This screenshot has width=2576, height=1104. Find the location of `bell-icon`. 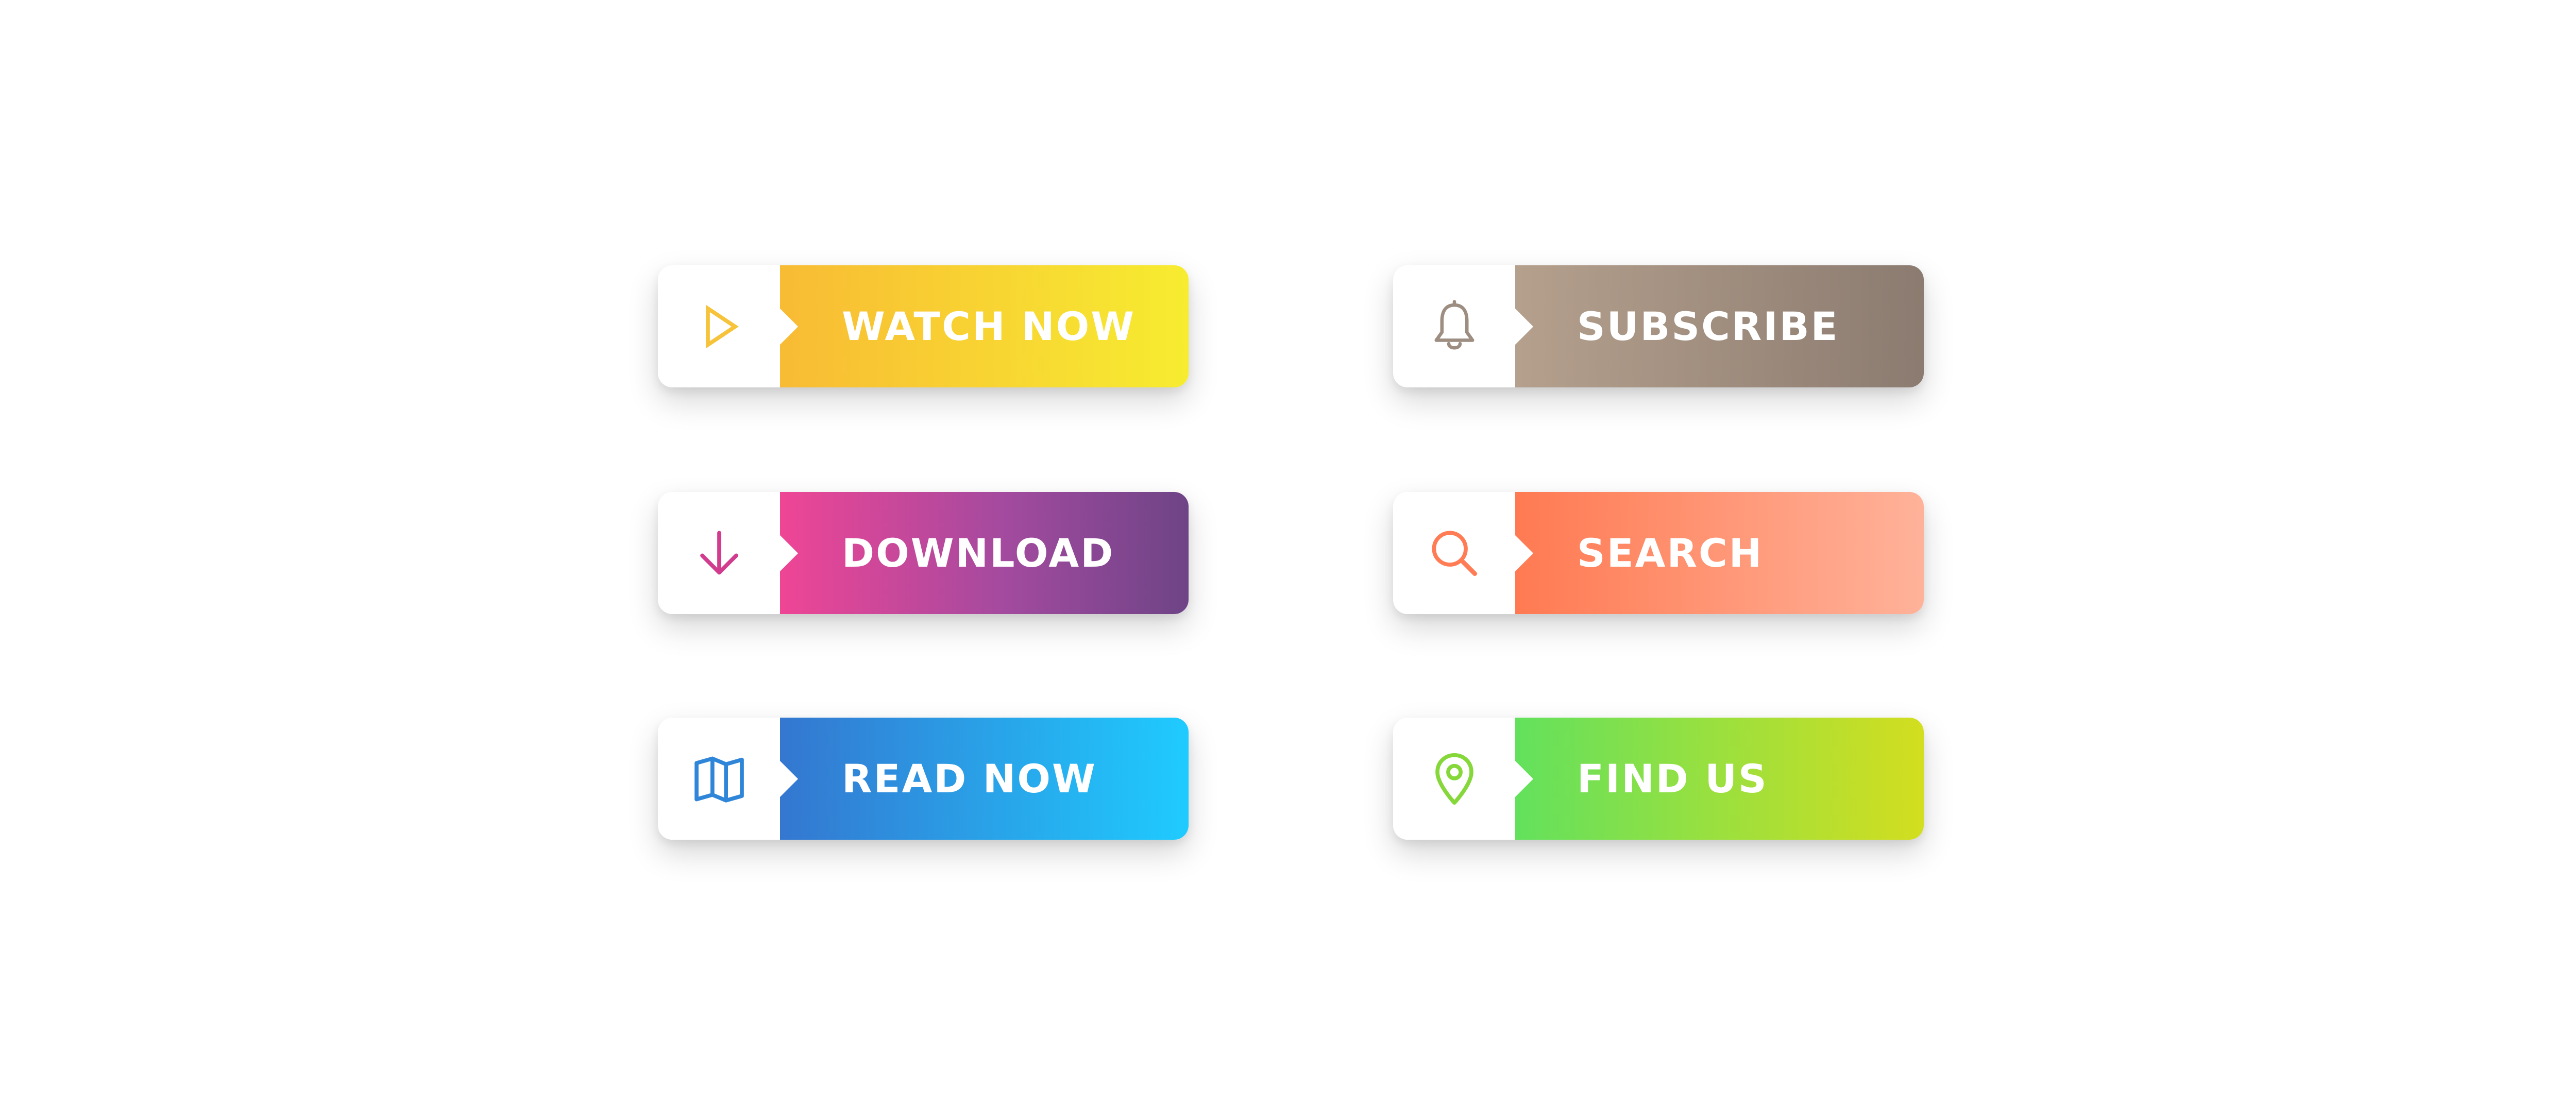

bell-icon is located at coordinates (1454, 324).